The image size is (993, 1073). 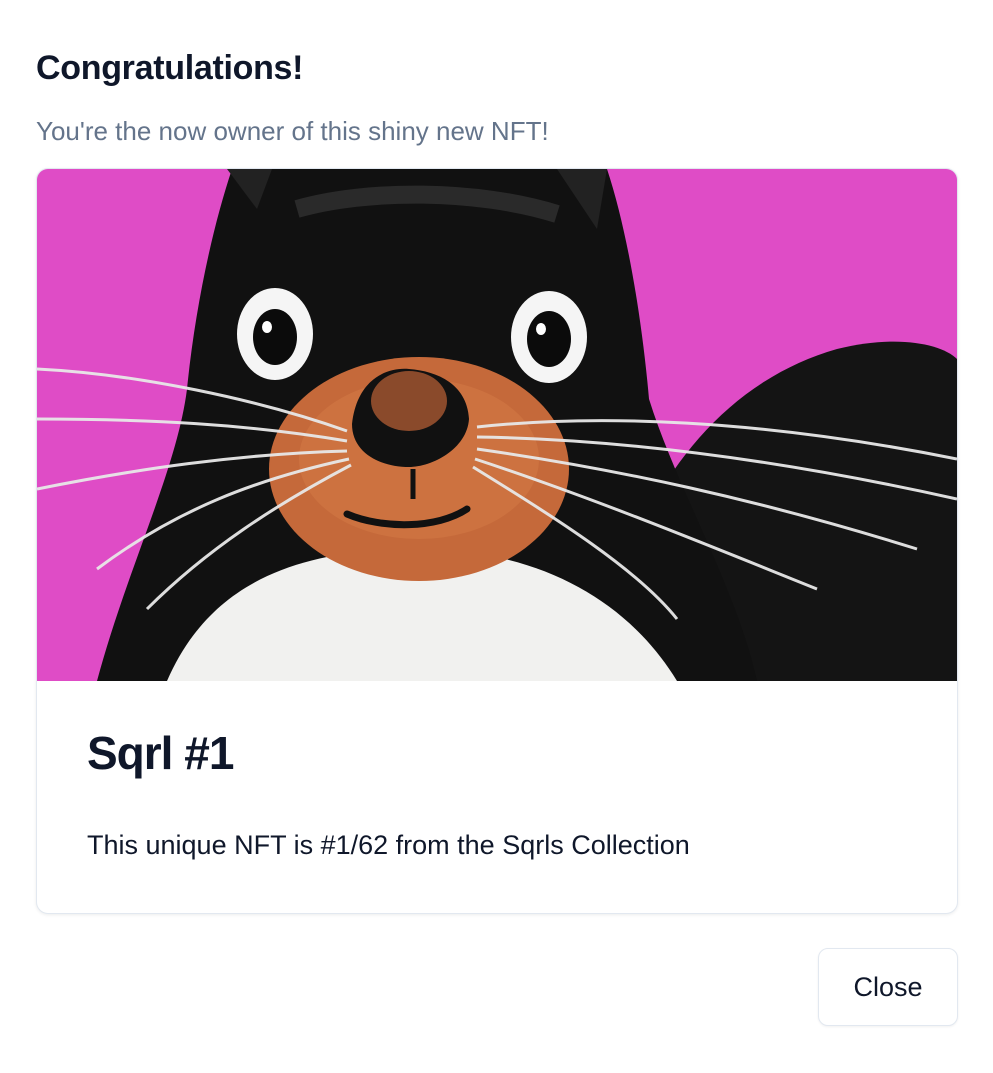 I want to click on dialog-title: Congratulations!, so click(x=170, y=68).